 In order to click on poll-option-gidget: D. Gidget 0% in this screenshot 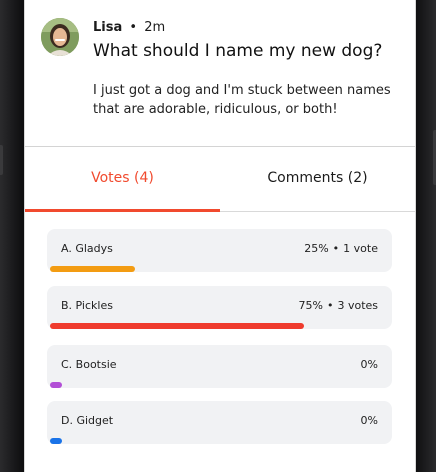, I will do `click(219, 422)`.